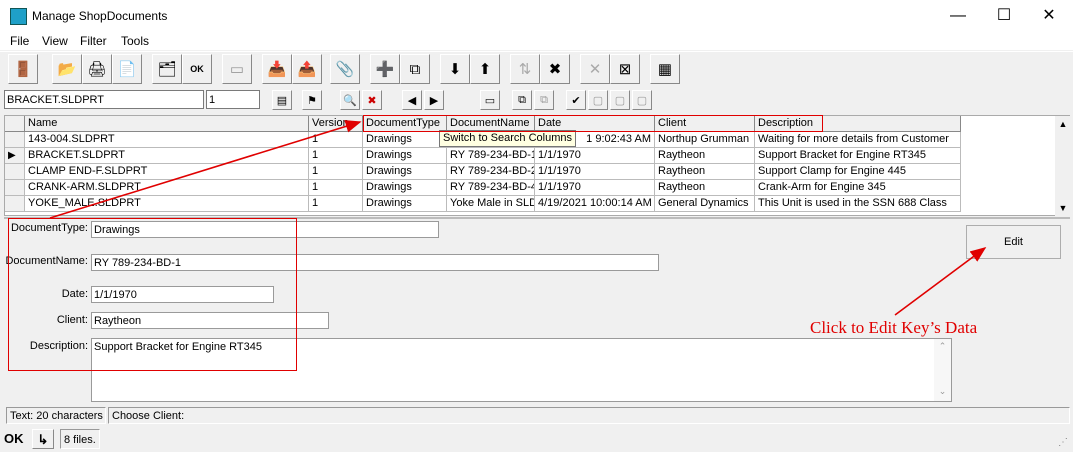 Image resolution: width=1073 pixels, height=452 pixels. I want to click on arrow-to-edit, so click(940, 281).